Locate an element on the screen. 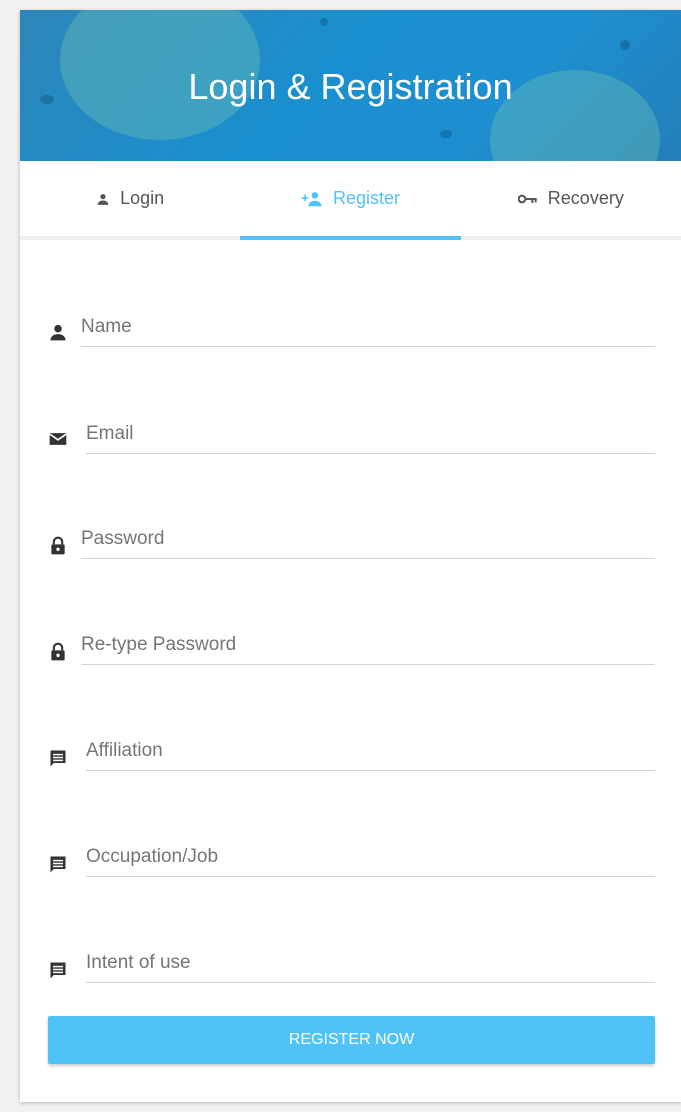 The image size is (681, 1112). tab-bar: Login Register Recovery is located at coordinates (350, 200).